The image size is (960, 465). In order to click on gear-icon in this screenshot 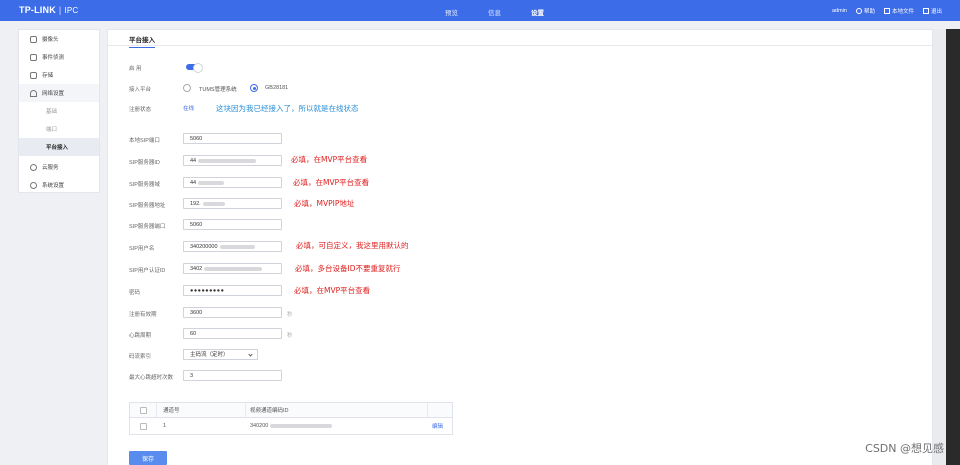, I will do `click(33, 185)`.